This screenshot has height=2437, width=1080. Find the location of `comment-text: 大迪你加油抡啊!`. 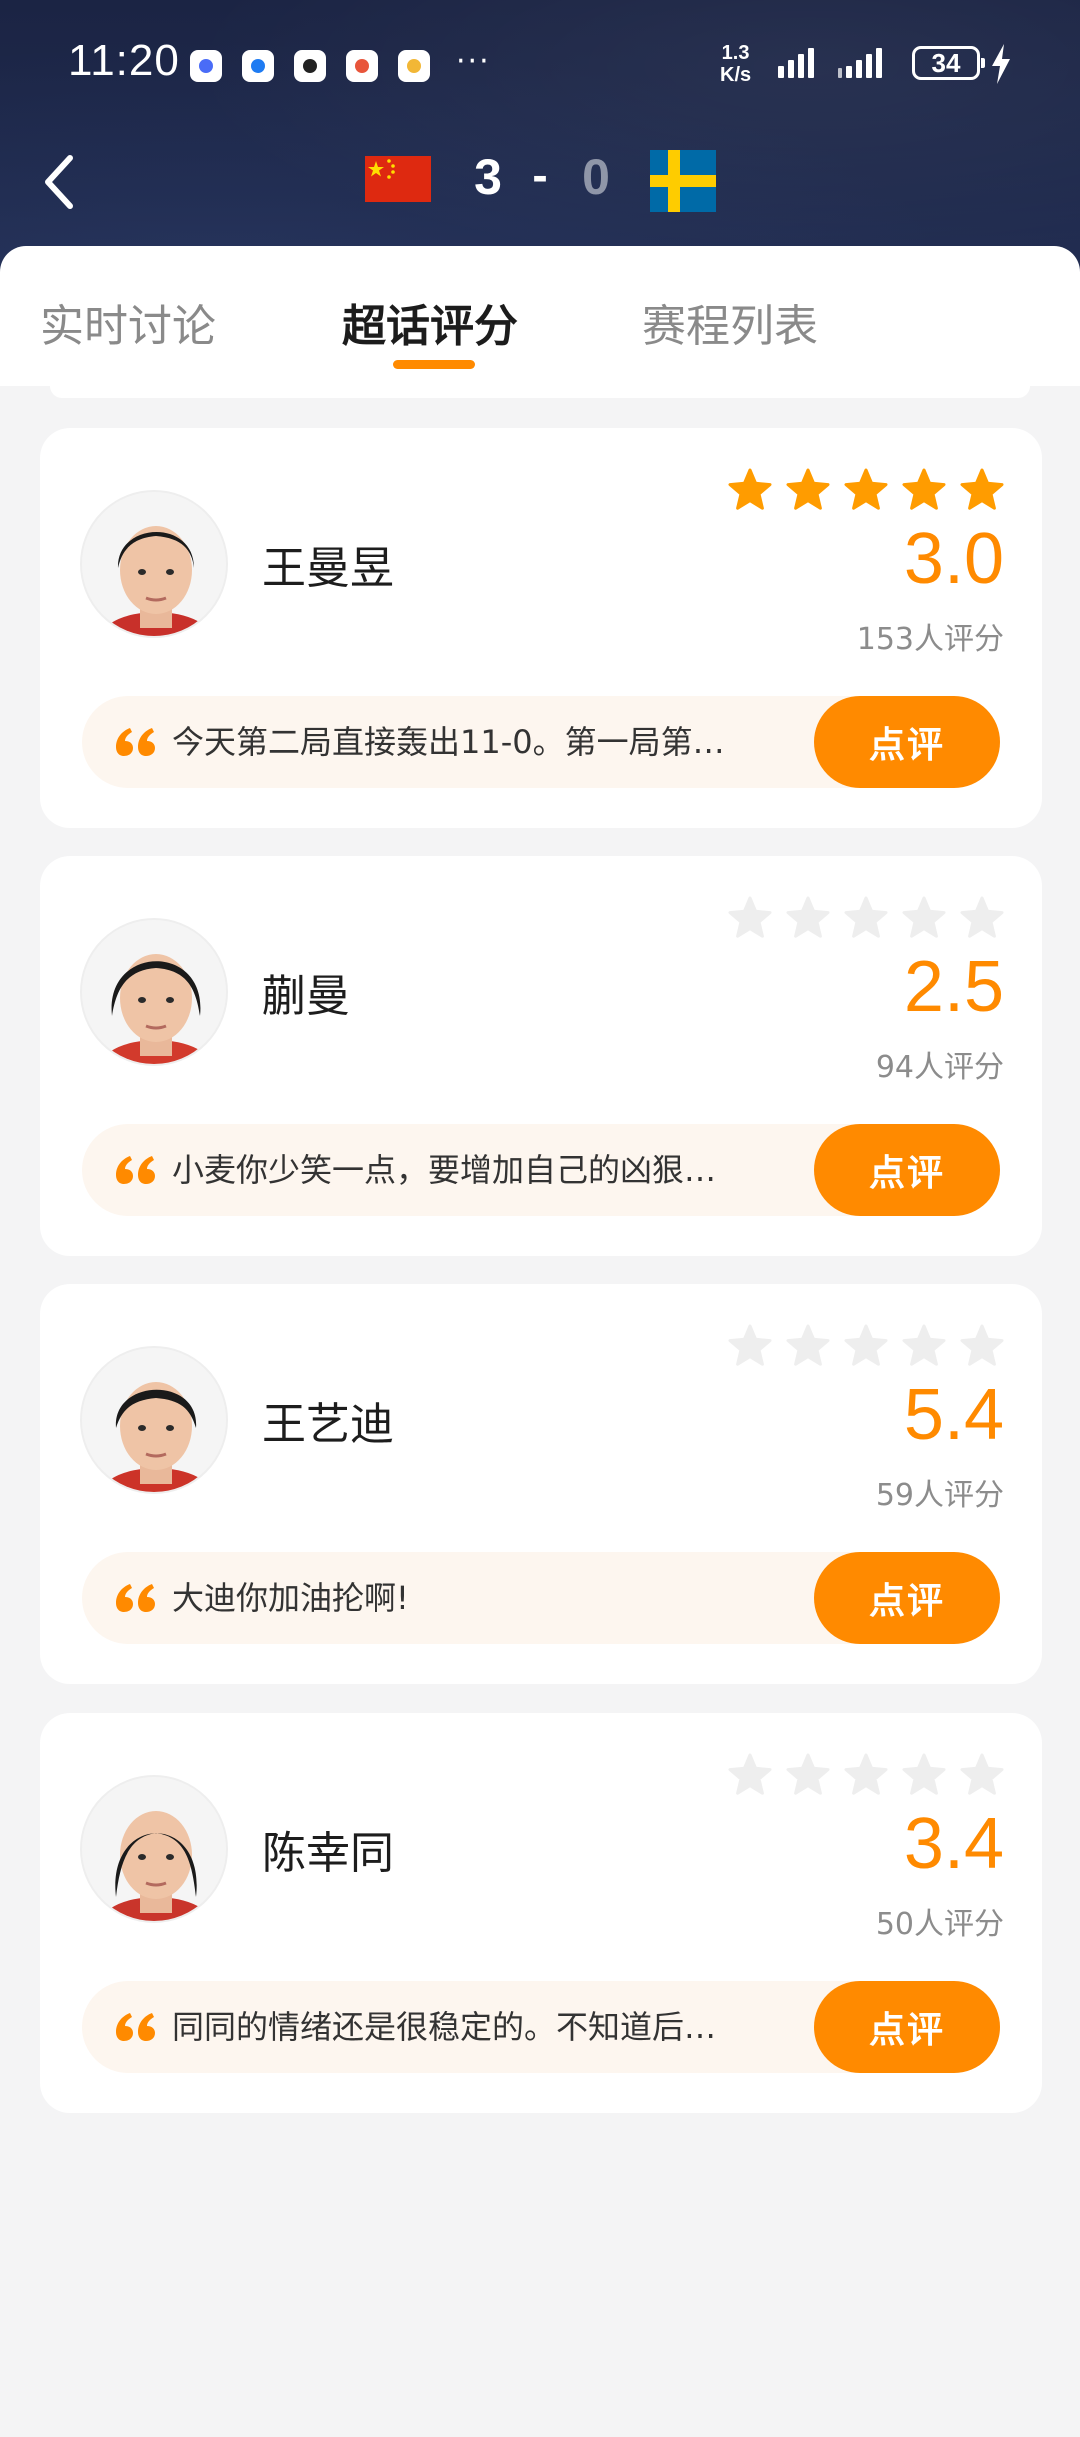

comment-text: 大迪你加油抡啊! is located at coordinates (290, 1598).